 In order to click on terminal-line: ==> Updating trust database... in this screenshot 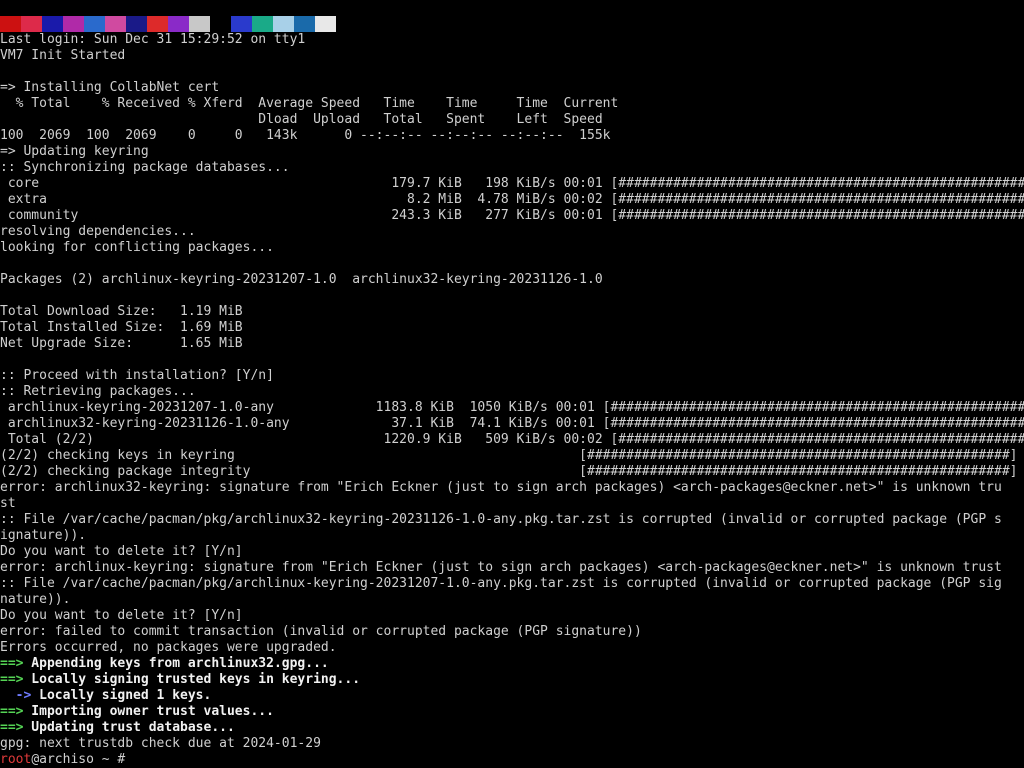, I will do `click(512, 728)`.